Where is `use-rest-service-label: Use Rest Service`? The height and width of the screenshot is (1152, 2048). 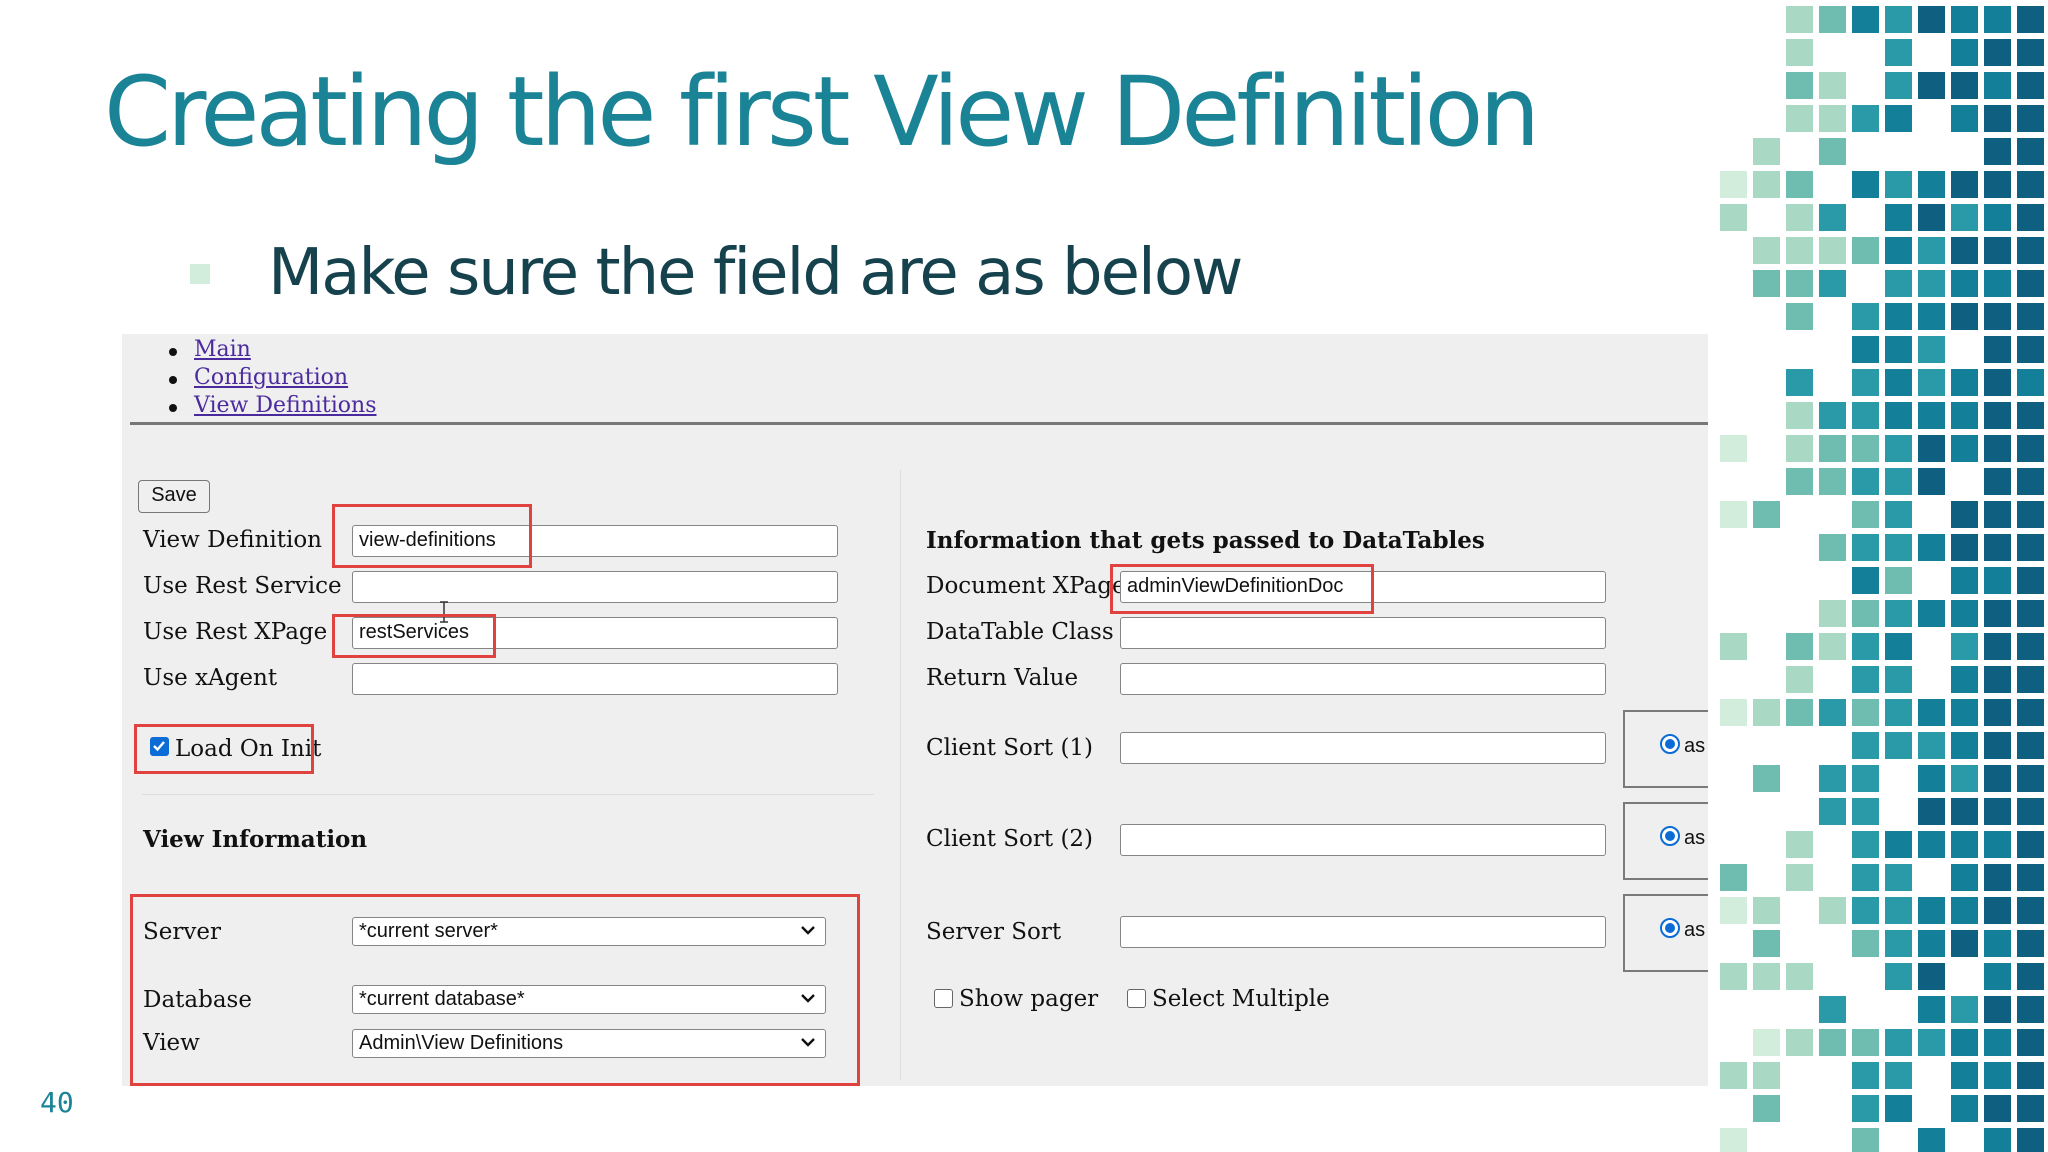
use-rest-service-label: Use Rest Service is located at coordinates (242, 586).